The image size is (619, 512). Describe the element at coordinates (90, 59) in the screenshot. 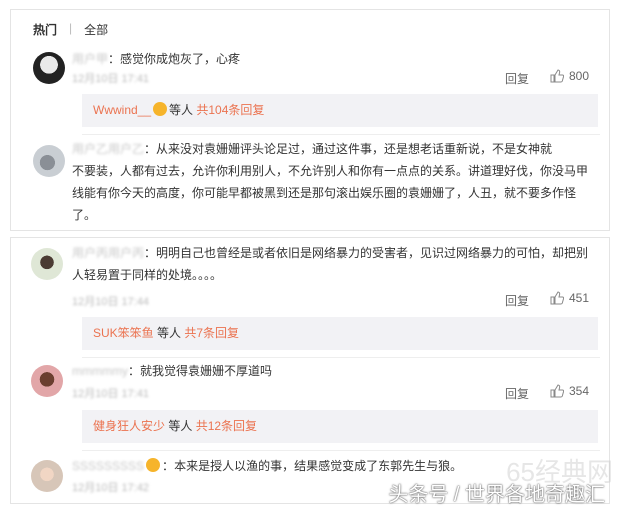

I see `username: 用户甲` at that location.